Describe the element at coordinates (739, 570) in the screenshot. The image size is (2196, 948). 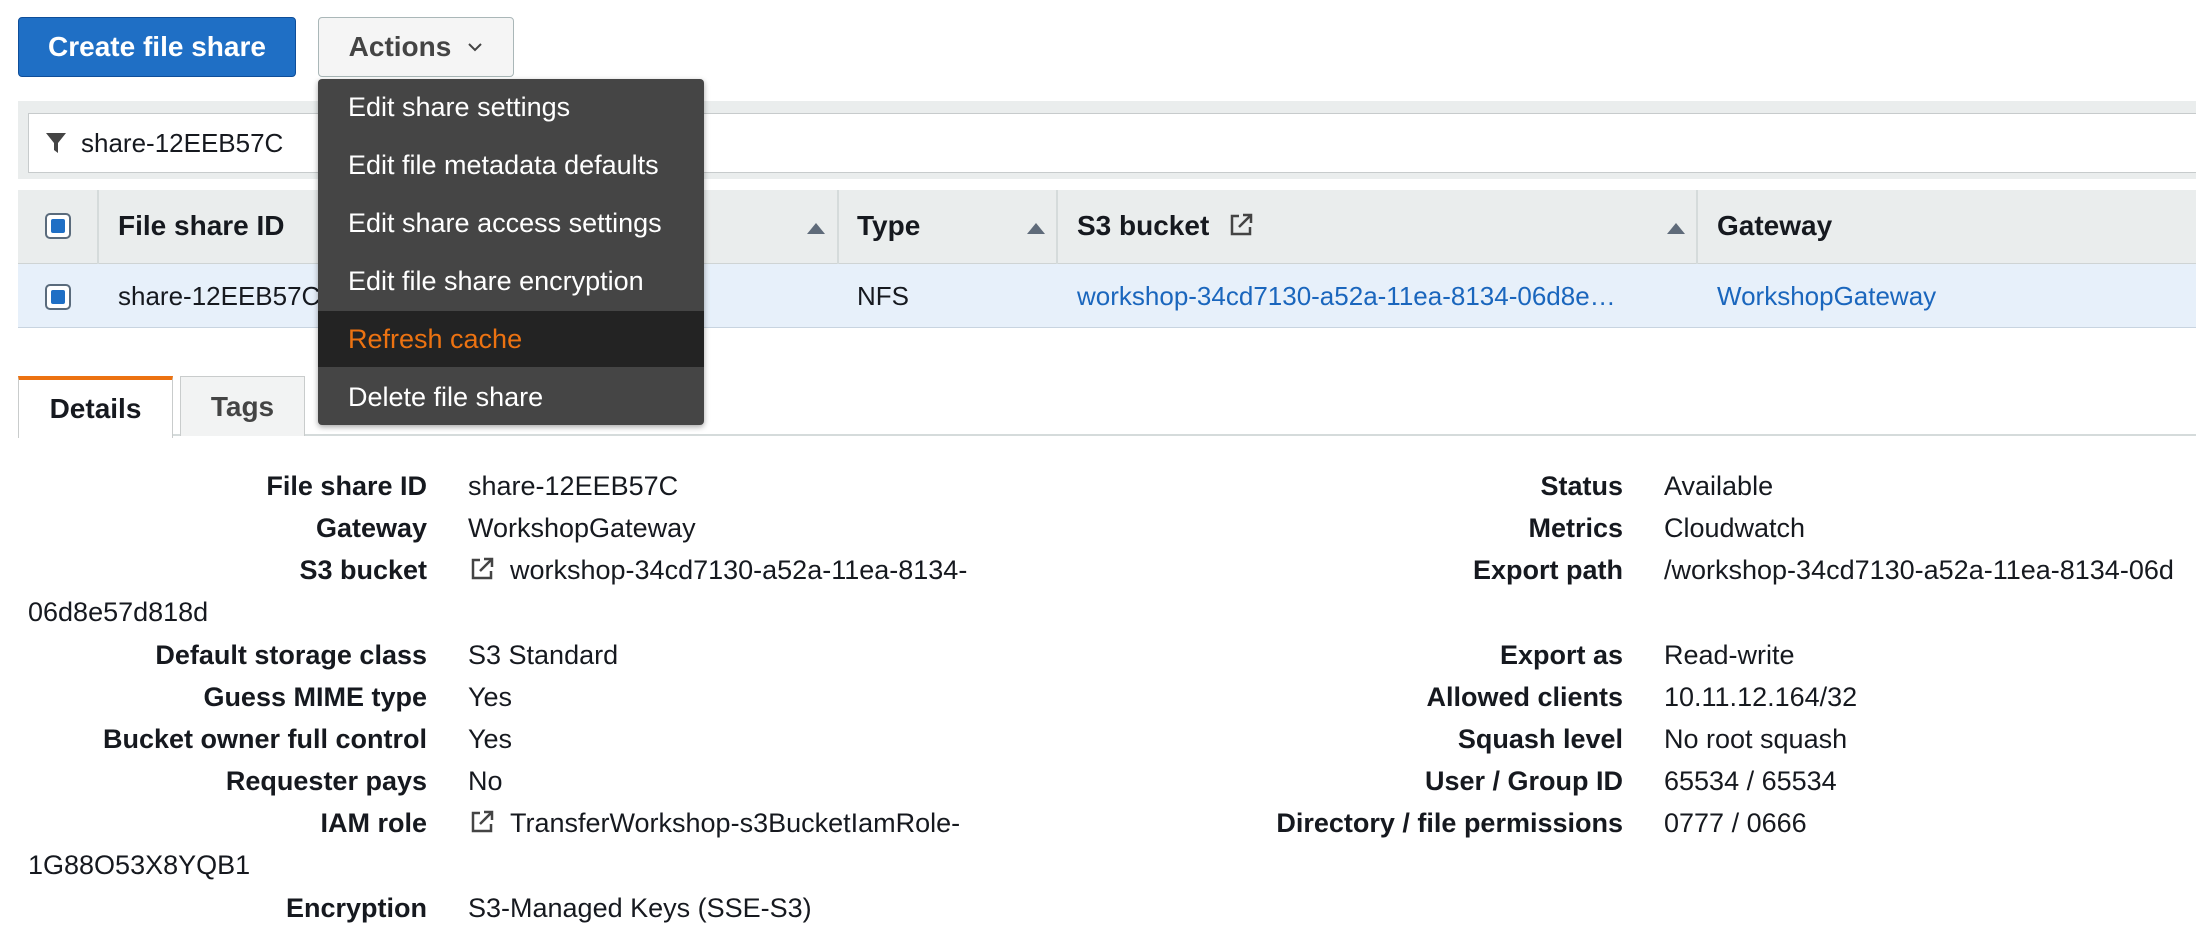
I see `s3-bucket-link-line1: workshop-34cd7130-a52a-11ea-8134-` at that location.